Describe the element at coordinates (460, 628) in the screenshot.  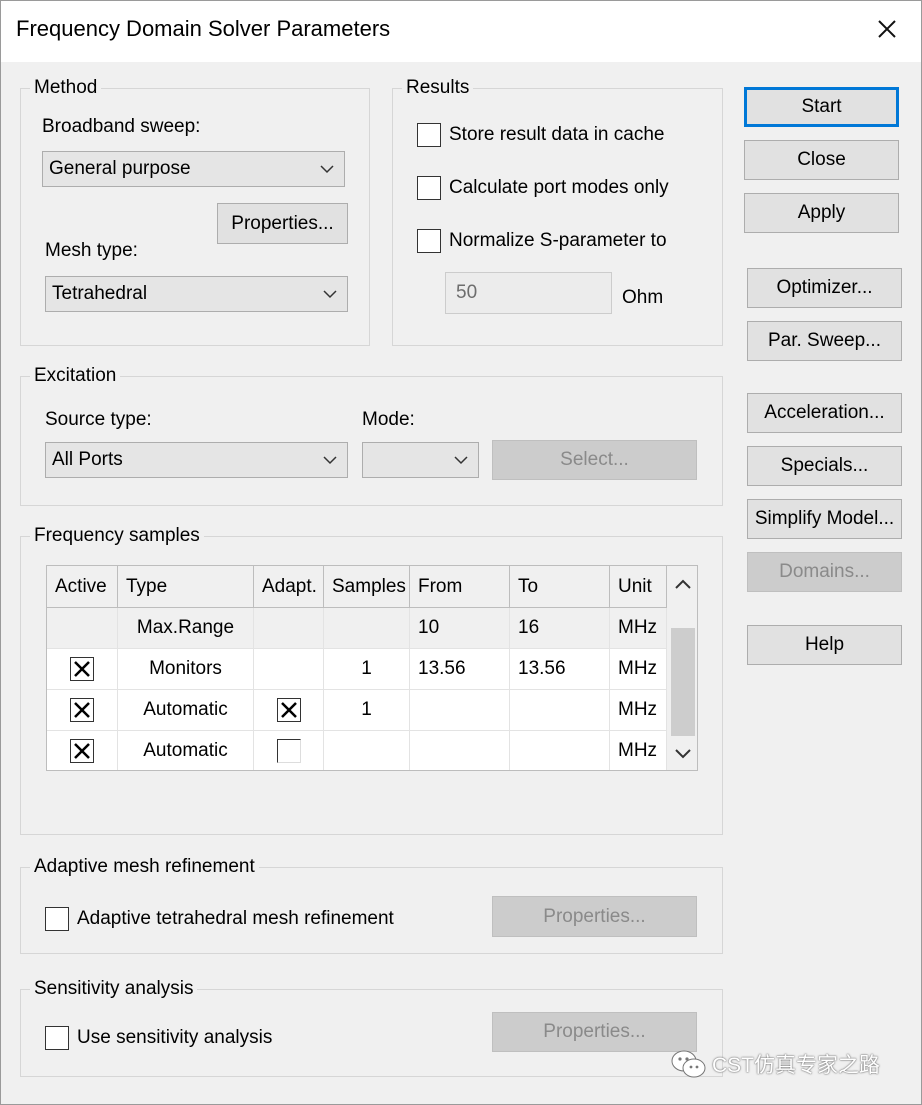
I see `cell-from: 10` at that location.